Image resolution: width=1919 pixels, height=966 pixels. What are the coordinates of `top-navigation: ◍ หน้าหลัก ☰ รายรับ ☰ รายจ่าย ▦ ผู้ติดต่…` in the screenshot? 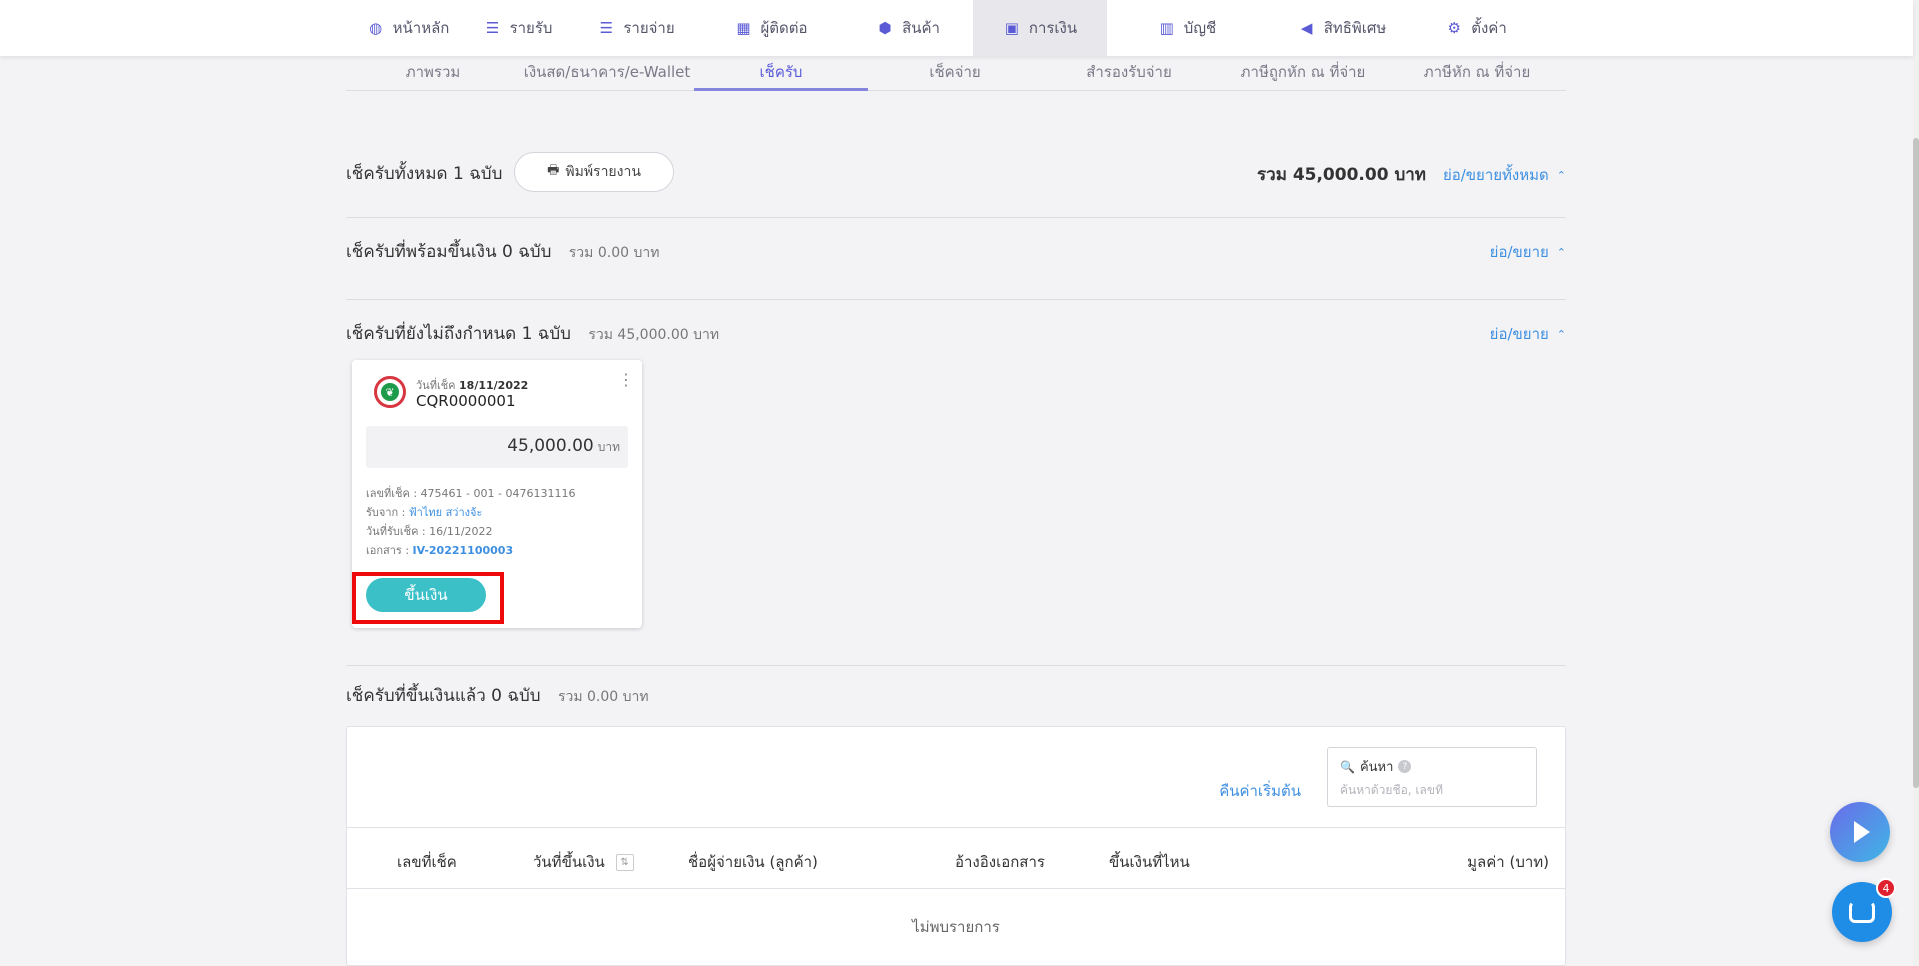 It's located at (956, 28).